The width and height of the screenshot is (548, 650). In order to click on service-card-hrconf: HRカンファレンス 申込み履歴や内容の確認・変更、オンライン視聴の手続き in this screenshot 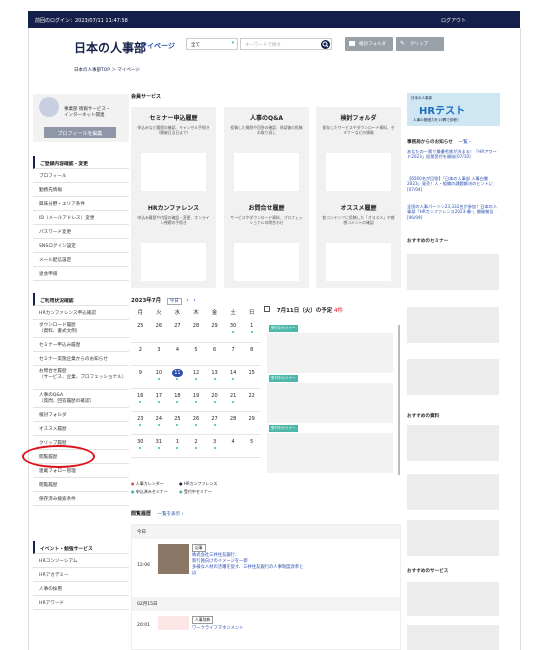, I will do `click(173, 242)`.